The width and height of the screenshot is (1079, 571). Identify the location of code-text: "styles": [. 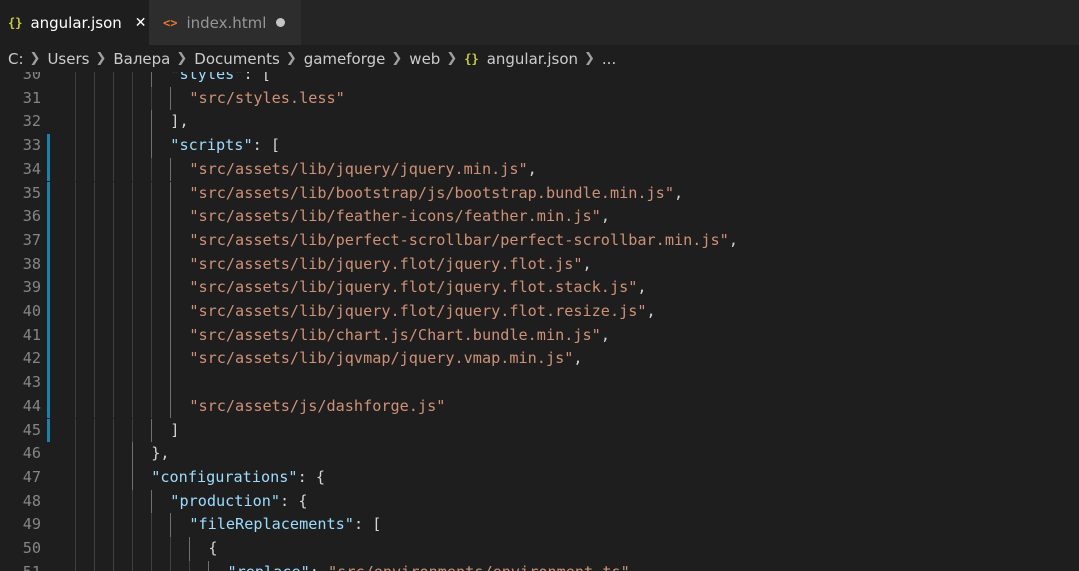
(220, 79).